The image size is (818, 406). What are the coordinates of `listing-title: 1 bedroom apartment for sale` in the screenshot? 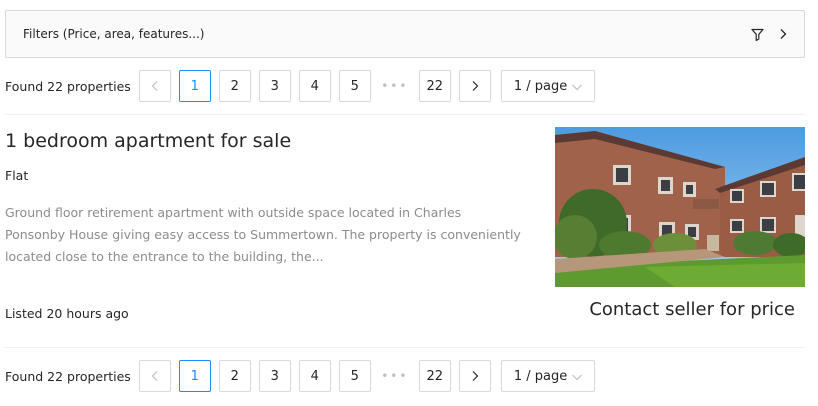 It's located at (148, 141).